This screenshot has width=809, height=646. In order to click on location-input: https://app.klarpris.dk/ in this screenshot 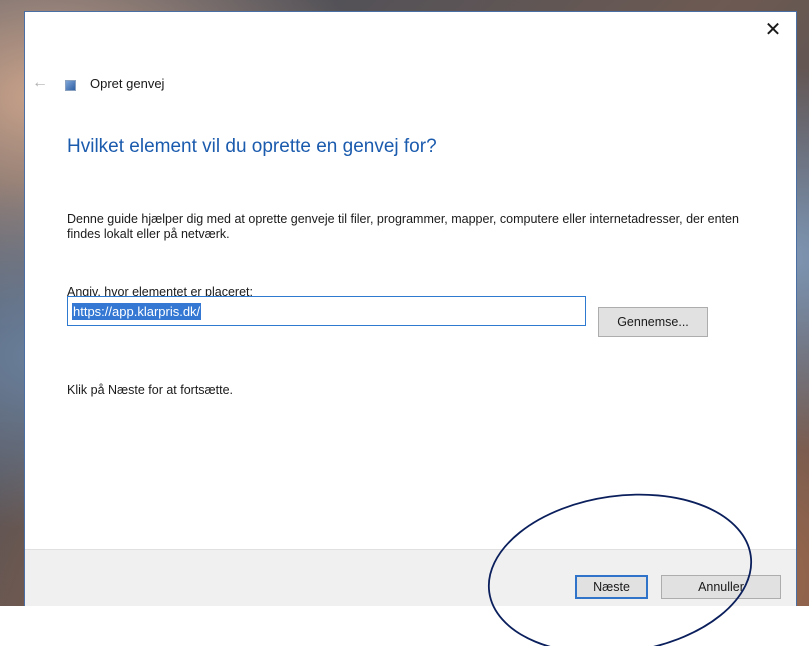, I will do `click(326, 311)`.